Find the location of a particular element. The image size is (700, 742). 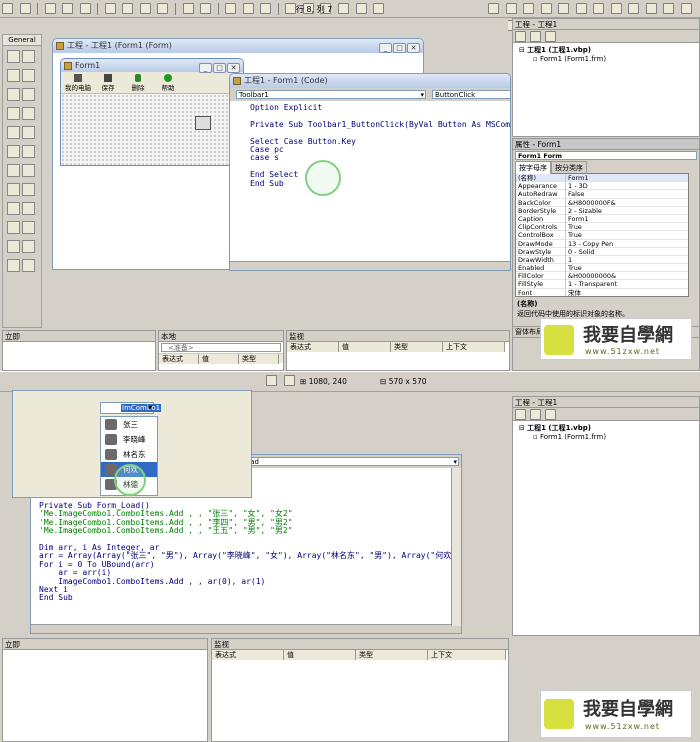

property-row: ControlBox True is located at coordinates (602, 235).